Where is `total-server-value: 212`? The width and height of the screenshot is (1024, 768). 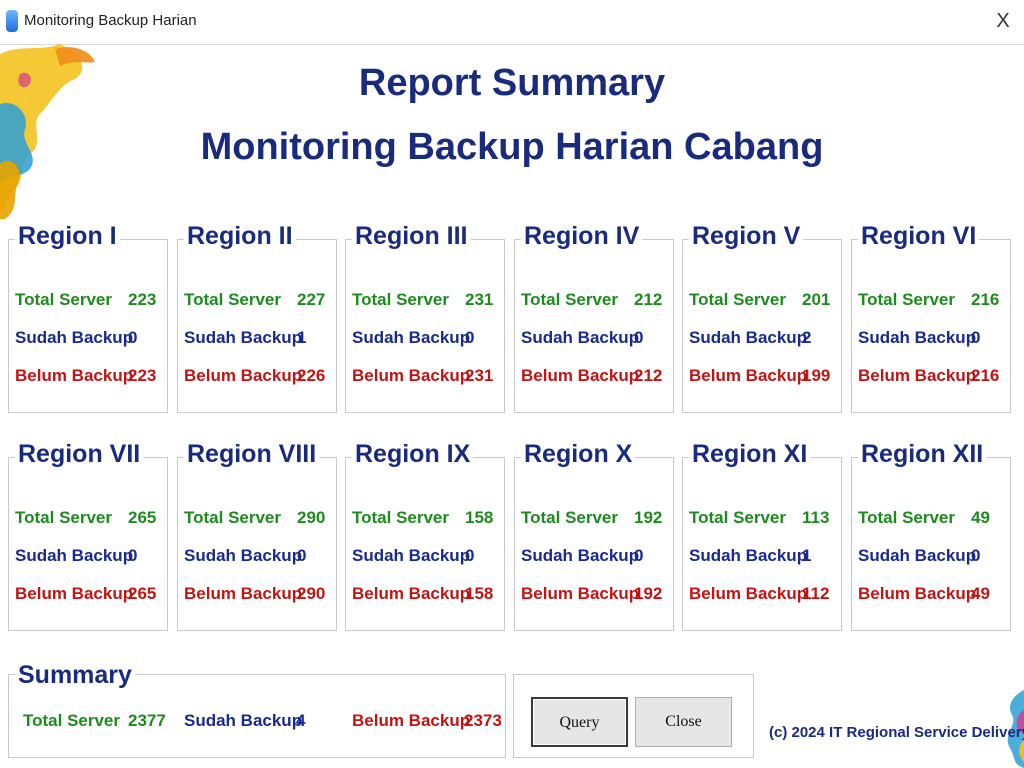
total-server-value: 212 is located at coordinates (648, 299).